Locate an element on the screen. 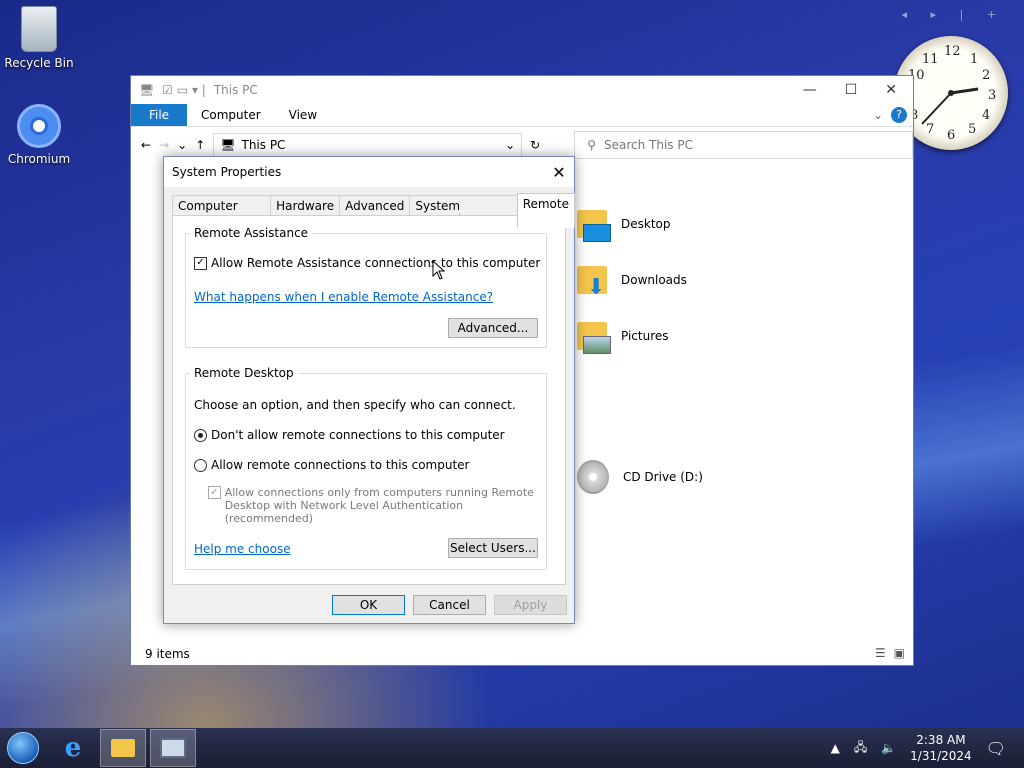  dialog-title: System Properties is located at coordinates (227, 172).